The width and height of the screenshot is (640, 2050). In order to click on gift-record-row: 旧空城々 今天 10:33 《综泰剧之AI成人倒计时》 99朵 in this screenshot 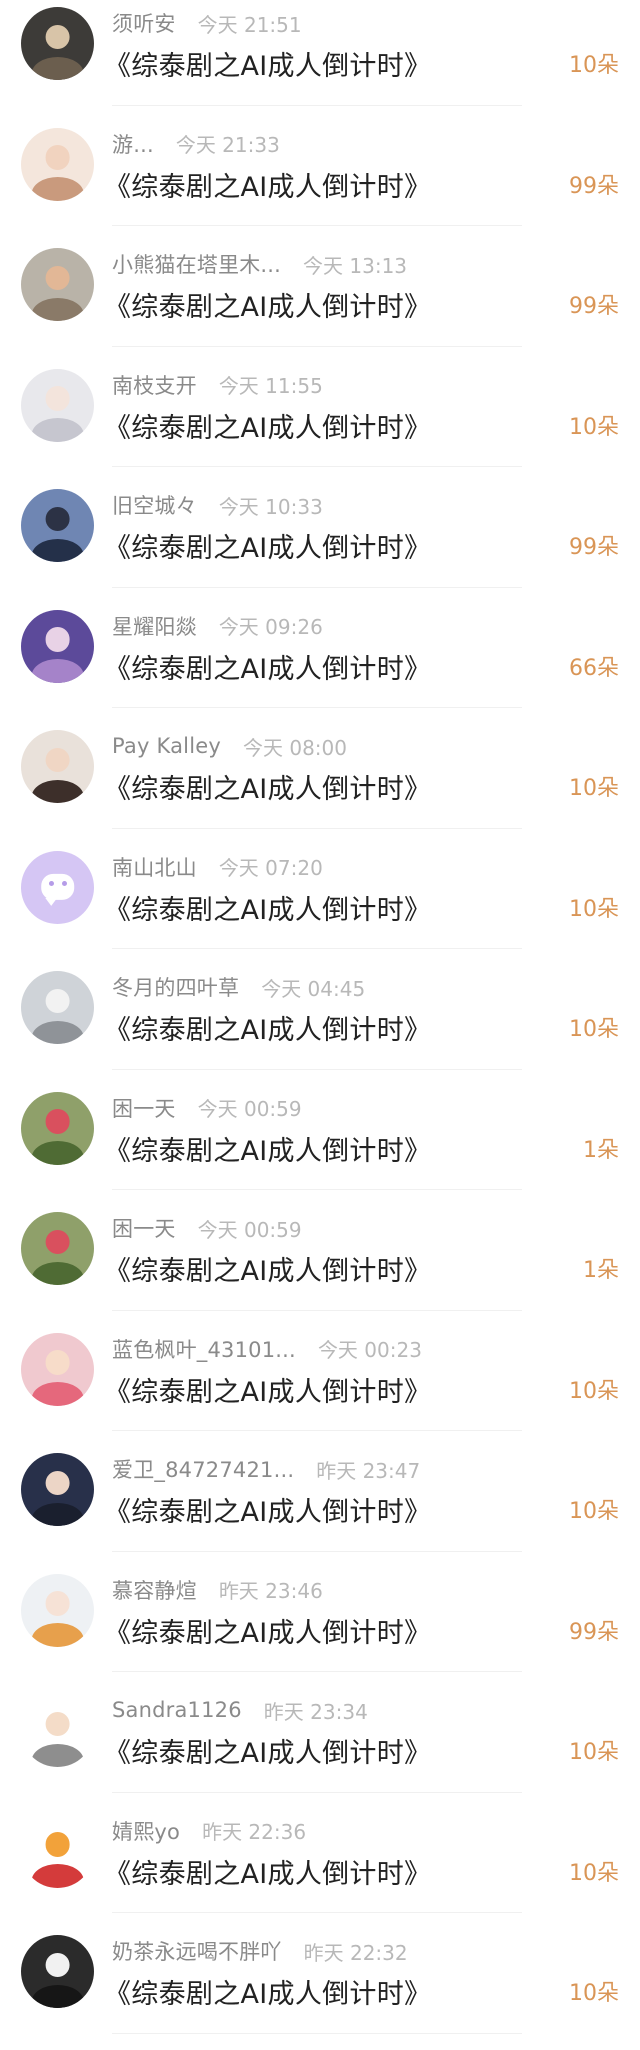, I will do `click(320, 542)`.